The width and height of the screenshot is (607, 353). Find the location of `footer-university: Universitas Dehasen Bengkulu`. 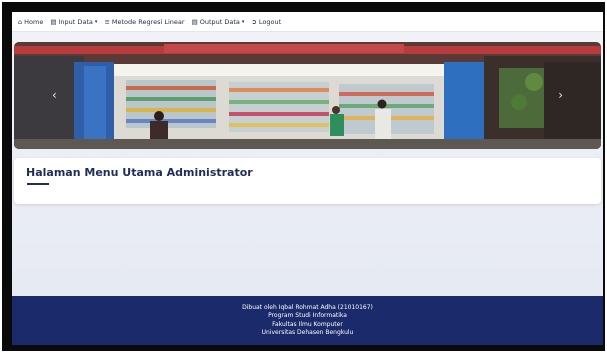

footer-university: Universitas Dehasen Bengkulu is located at coordinates (307, 332).